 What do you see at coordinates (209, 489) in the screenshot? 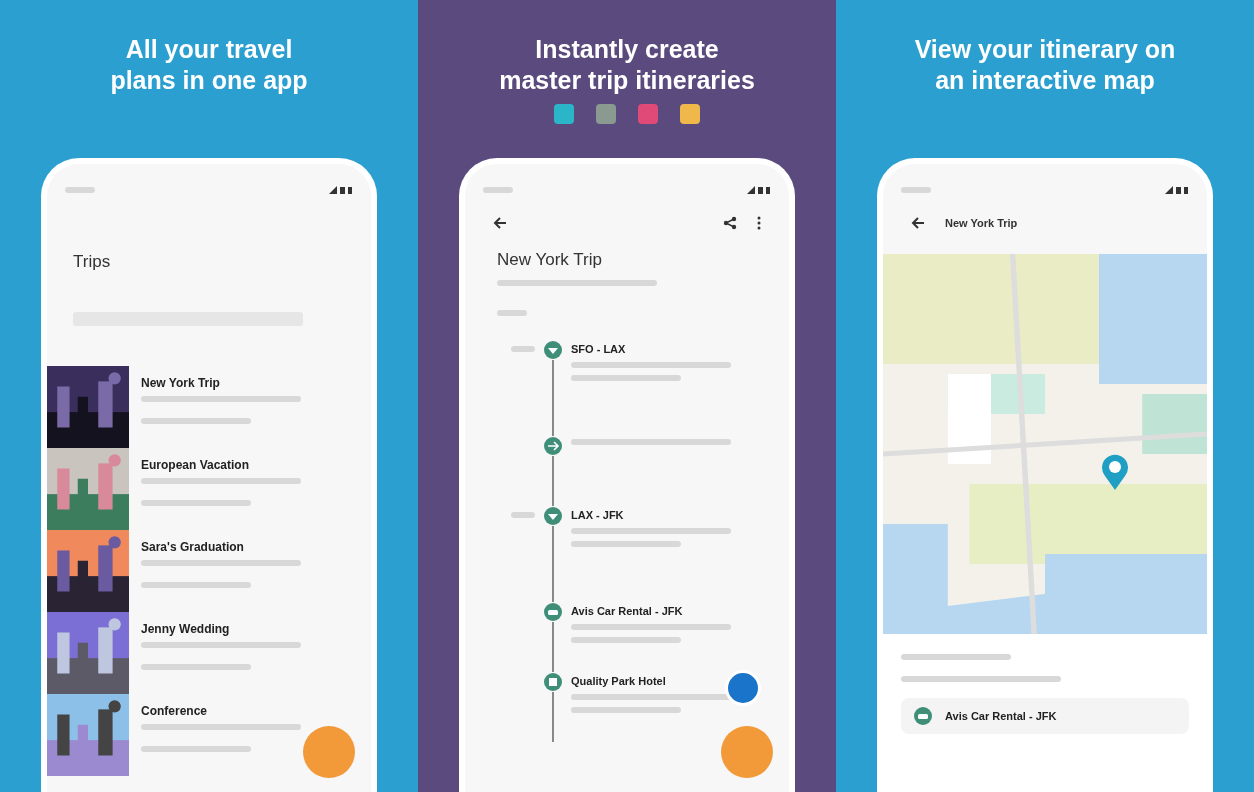
I see `trip-item: European Vacation` at bounding box center [209, 489].